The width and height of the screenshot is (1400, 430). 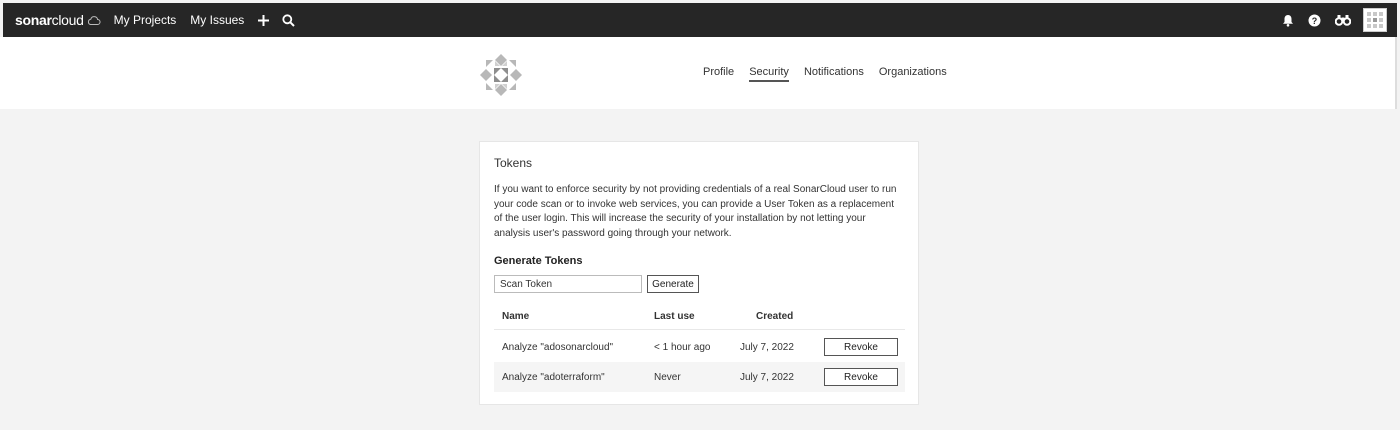 What do you see at coordinates (94, 20) in the screenshot?
I see `cloud-icon` at bounding box center [94, 20].